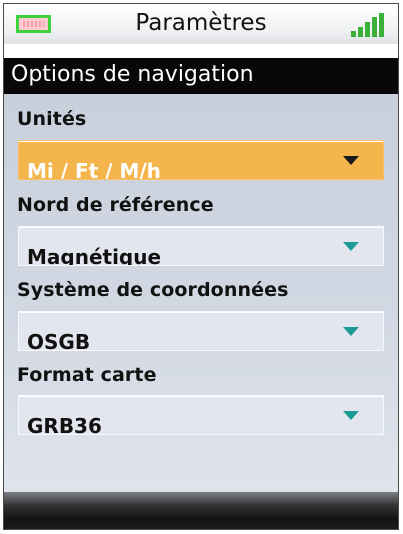 Image resolution: width=403 pixels, height=534 pixels. I want to click on coordinate-system-label: Système de coordonnées, so click(153, 290).